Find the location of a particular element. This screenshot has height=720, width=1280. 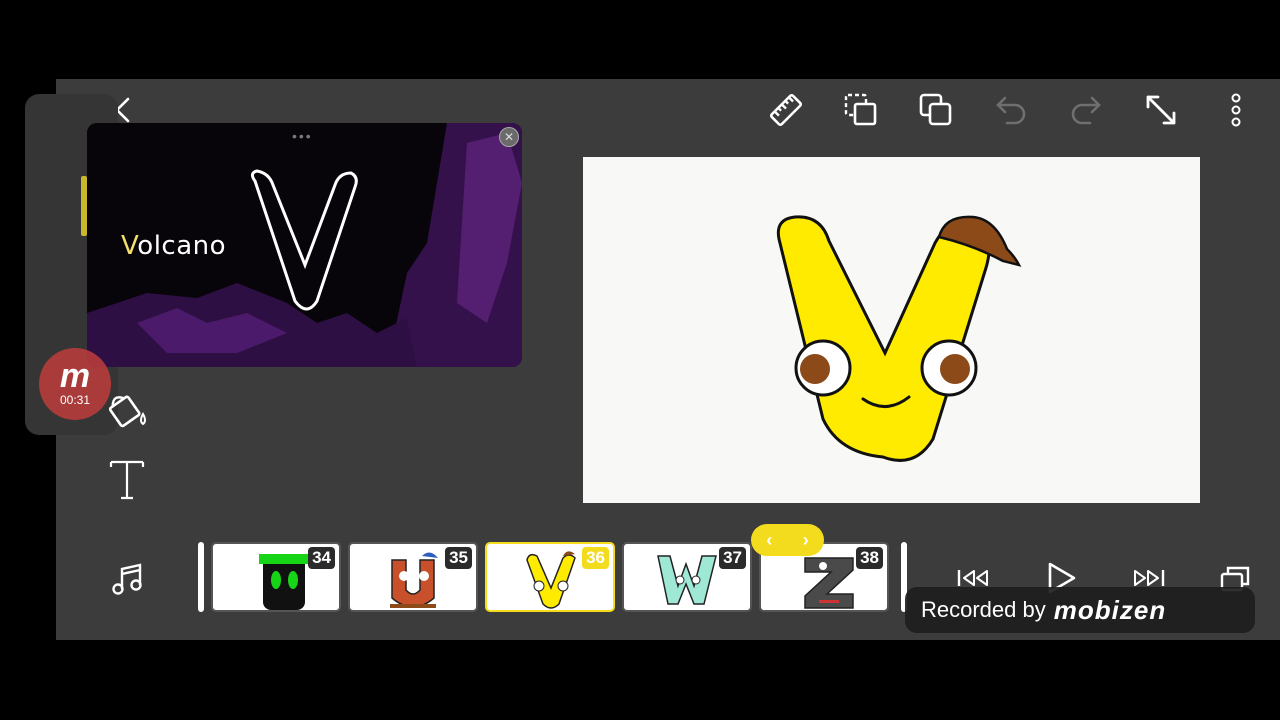

watermark-brand: mobizen is located at coordinates (1110, 609).